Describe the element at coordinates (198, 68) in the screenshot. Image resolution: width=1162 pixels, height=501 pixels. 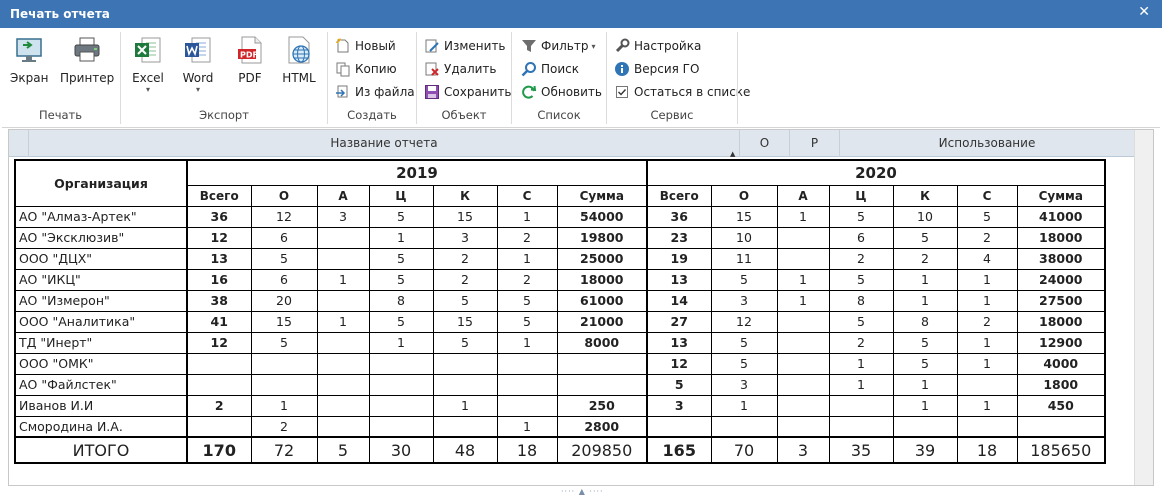
I see `word-button: Word ▾` at that location.